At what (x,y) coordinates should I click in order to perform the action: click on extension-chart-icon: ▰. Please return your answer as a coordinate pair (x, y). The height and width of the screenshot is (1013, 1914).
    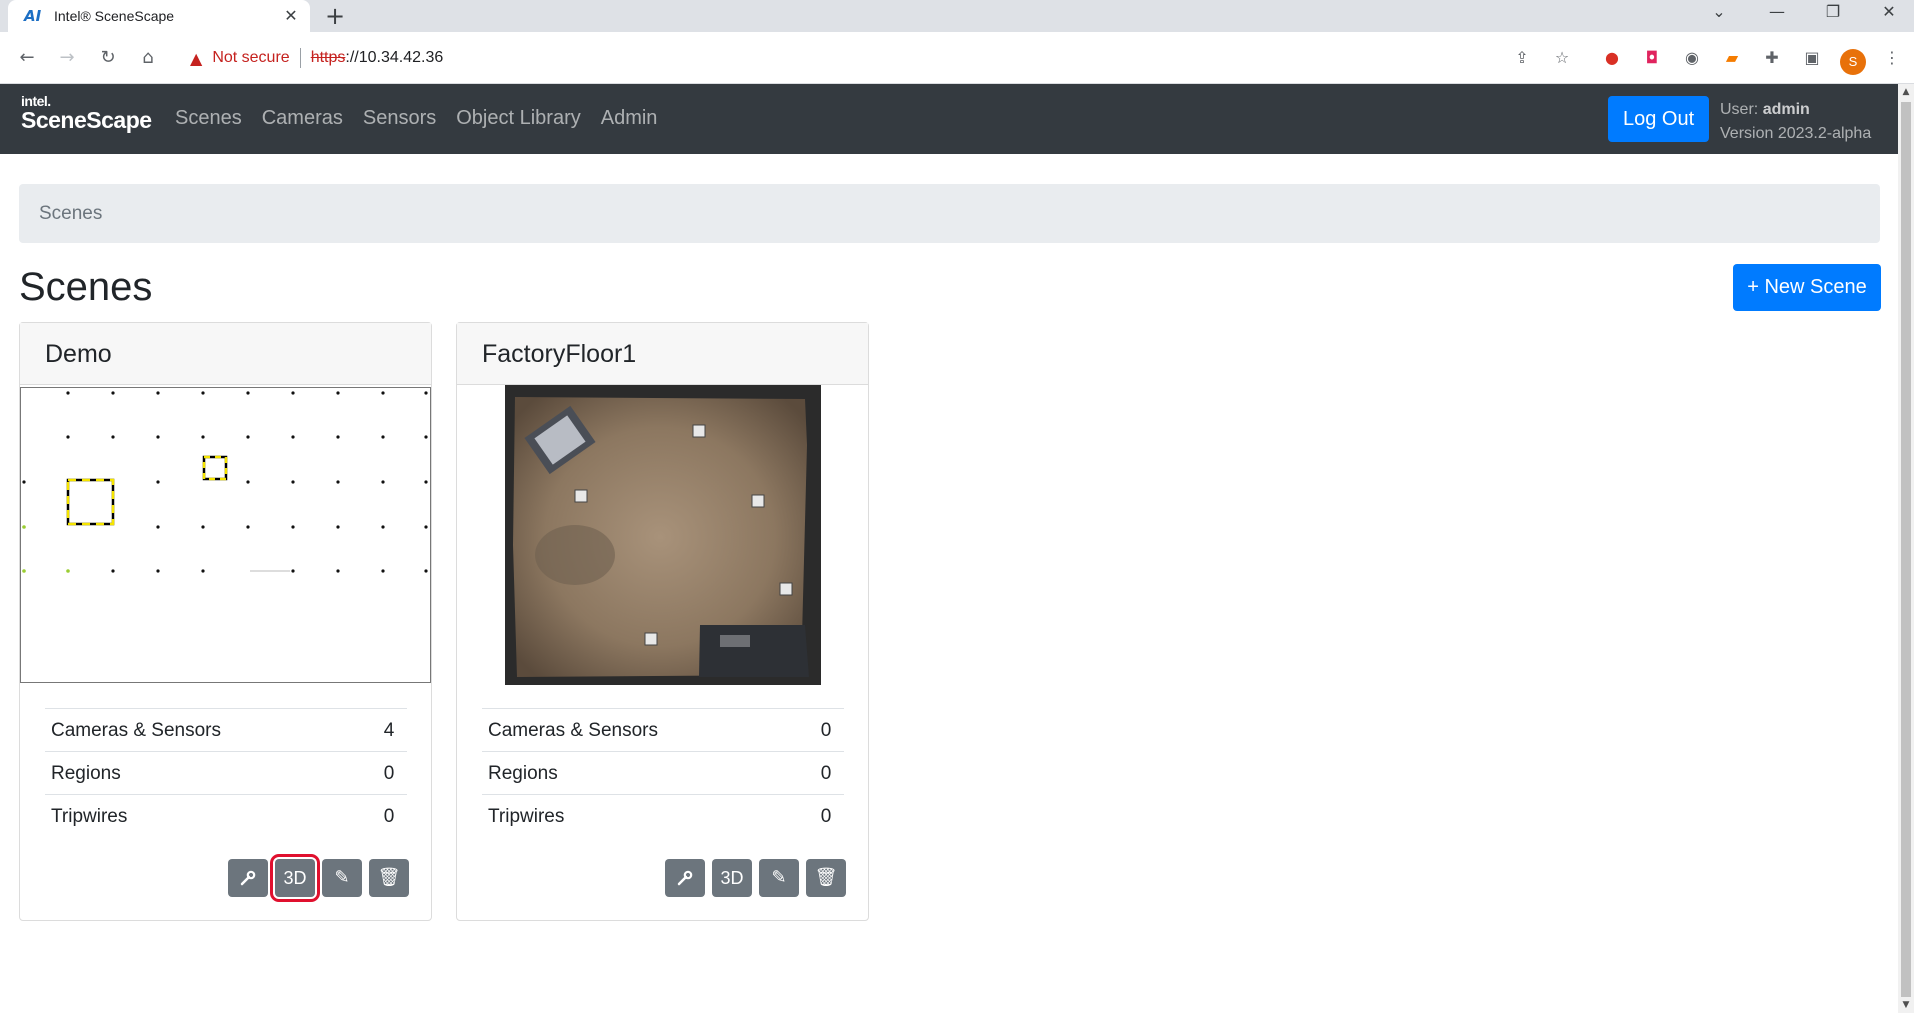
    Looking at the image, I should click on (1732, 58).